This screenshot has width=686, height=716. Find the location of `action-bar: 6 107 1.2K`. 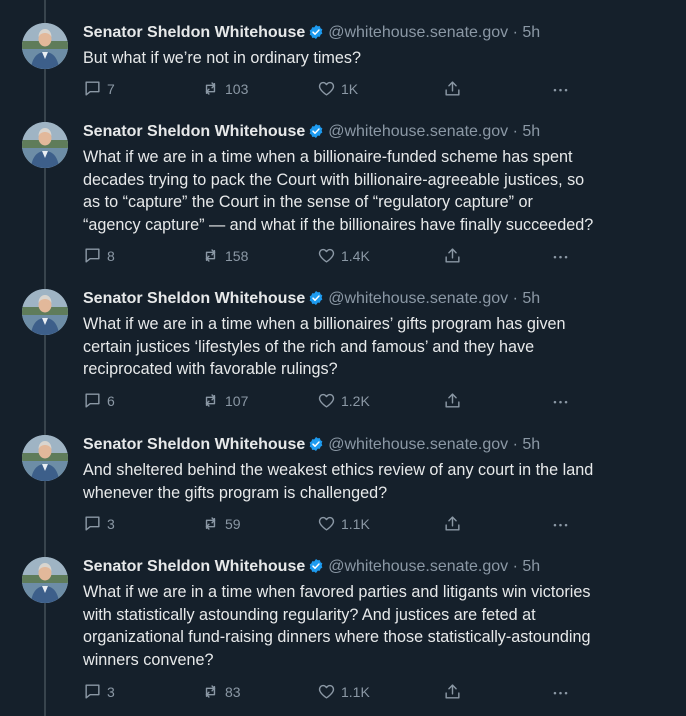

action-bar: 6 107 1.2K is located at coordinates (333, 401).